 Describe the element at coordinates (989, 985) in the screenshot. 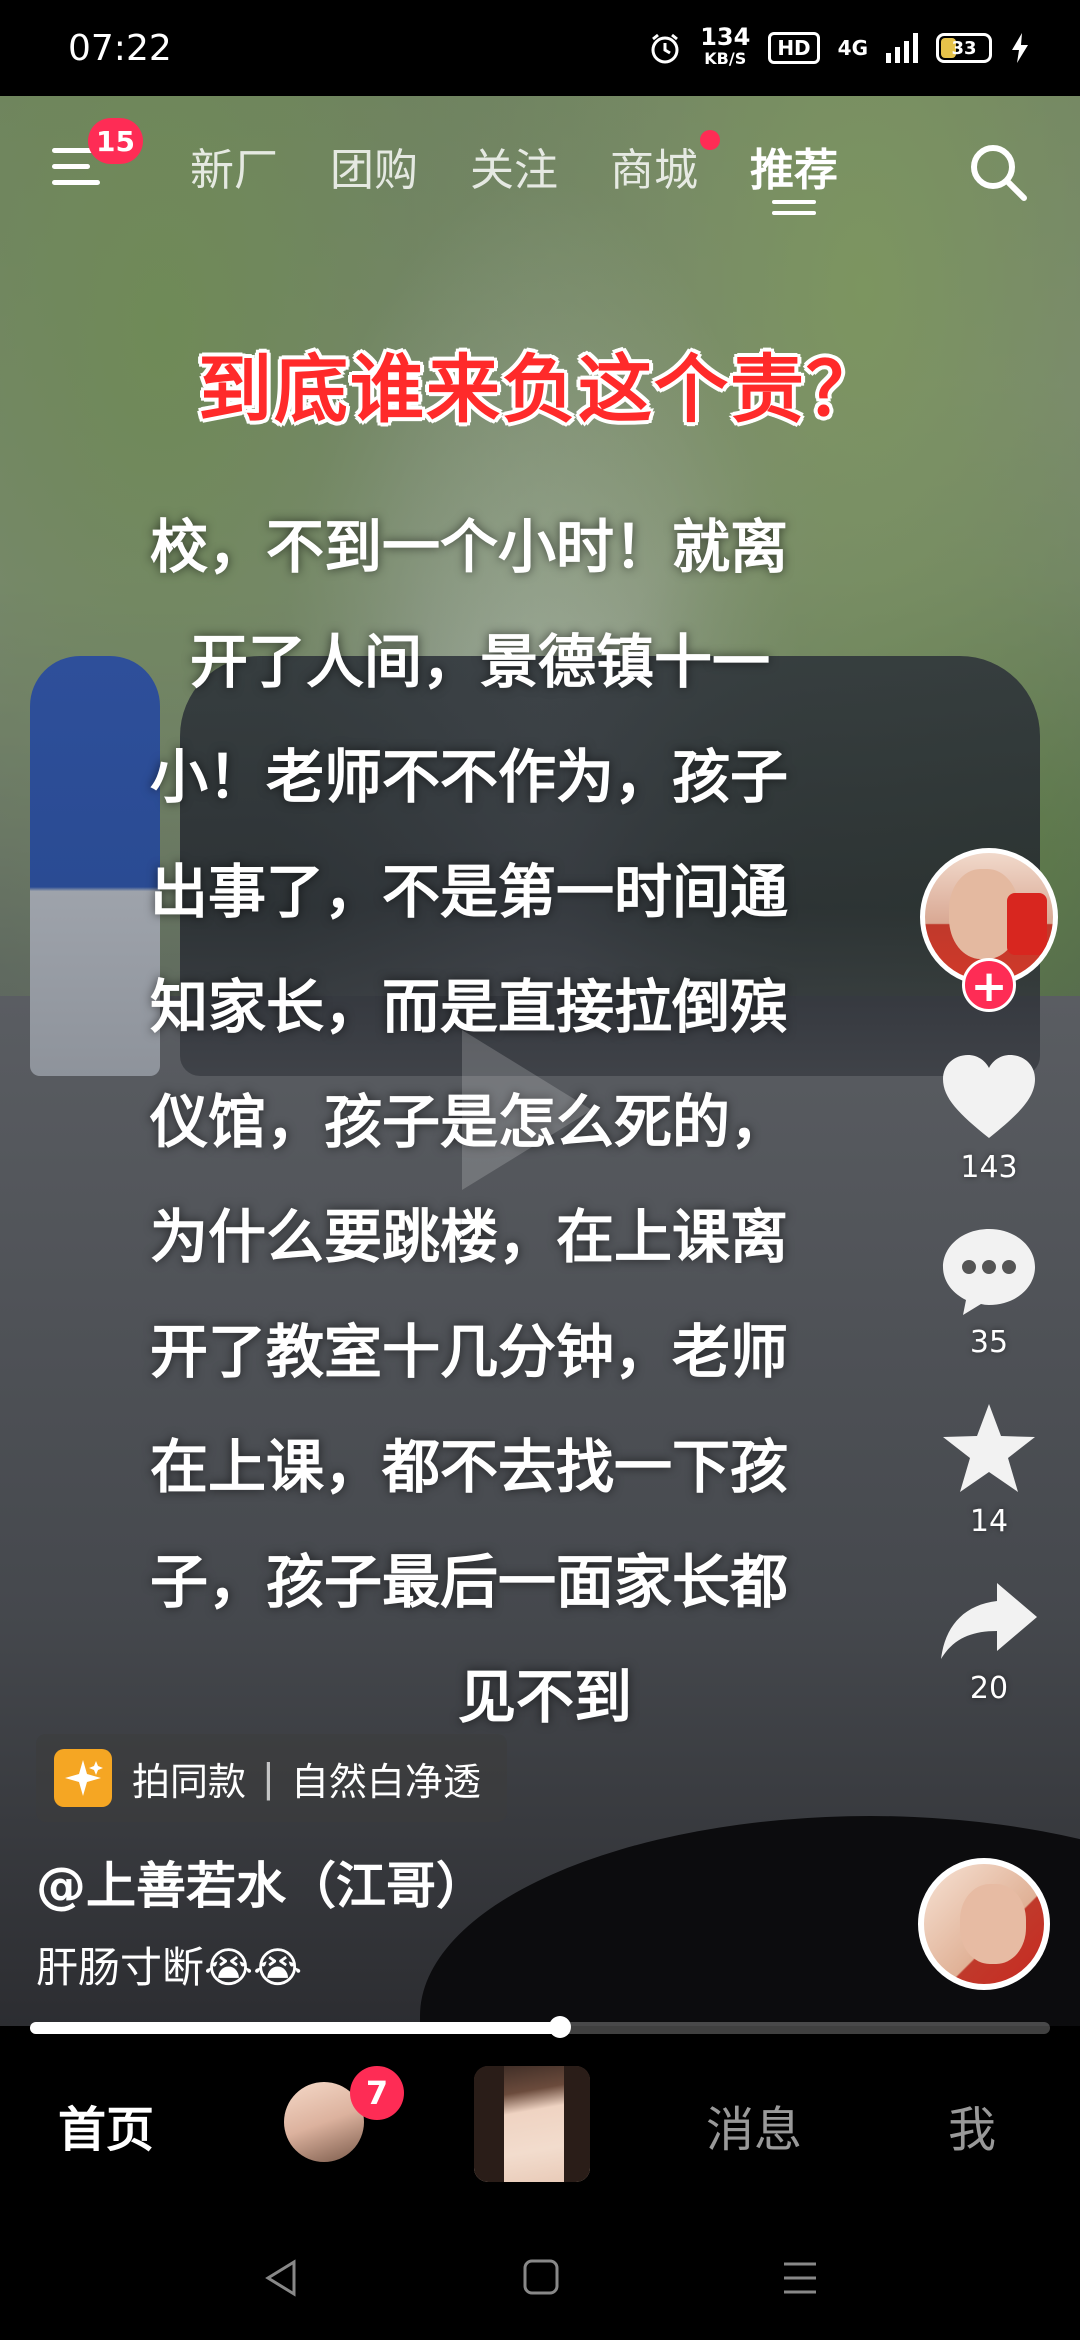

I see `follow-button: +` at that location.